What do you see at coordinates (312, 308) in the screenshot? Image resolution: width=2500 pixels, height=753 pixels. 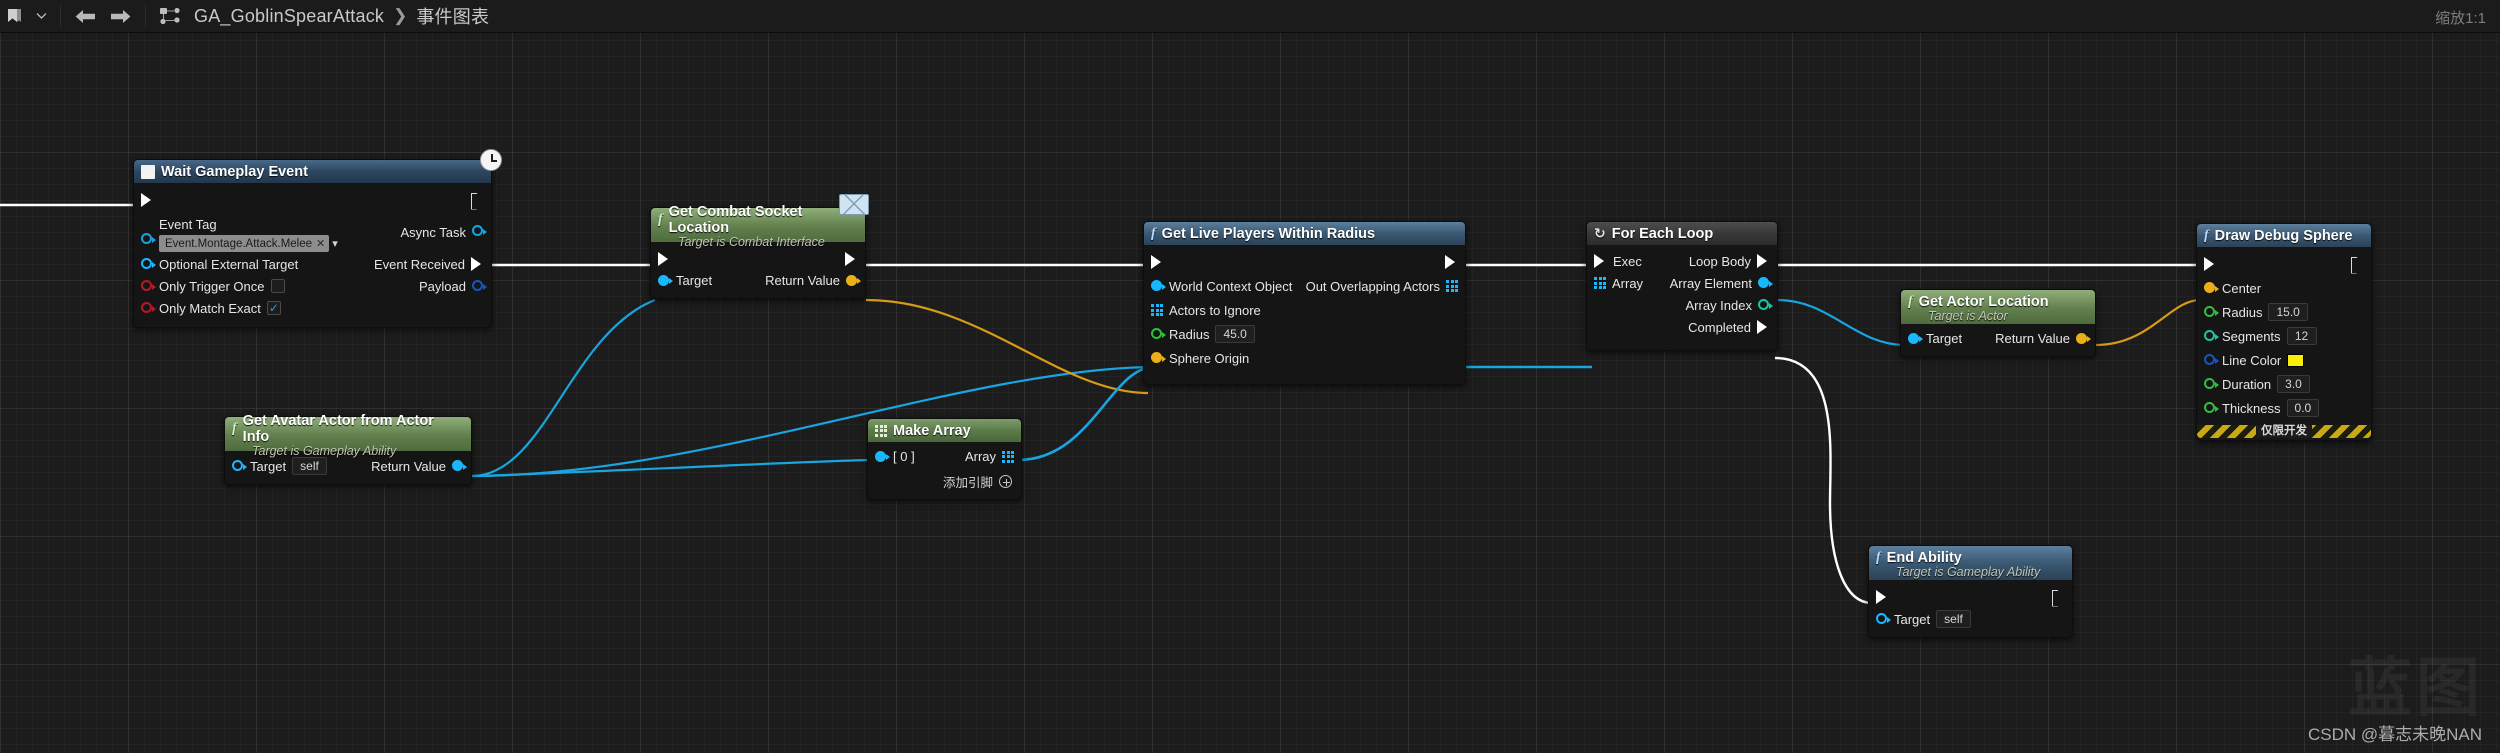 I see `row-only-match-exact: Only Match Exact` at bounding box center [312, 308].